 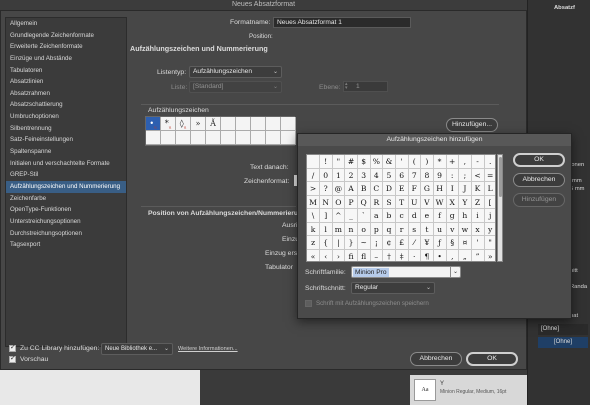 I want to click on glyph-cell: £, so click(x=402, y=243).